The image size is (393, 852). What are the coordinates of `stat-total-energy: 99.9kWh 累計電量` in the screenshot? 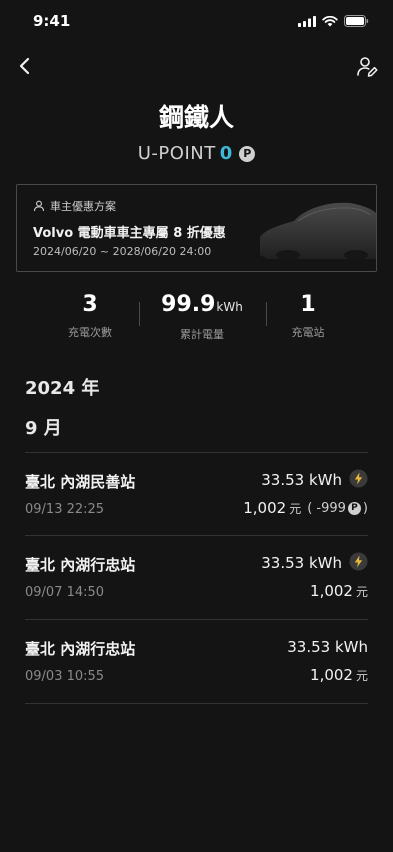 It's located at (202, 317).